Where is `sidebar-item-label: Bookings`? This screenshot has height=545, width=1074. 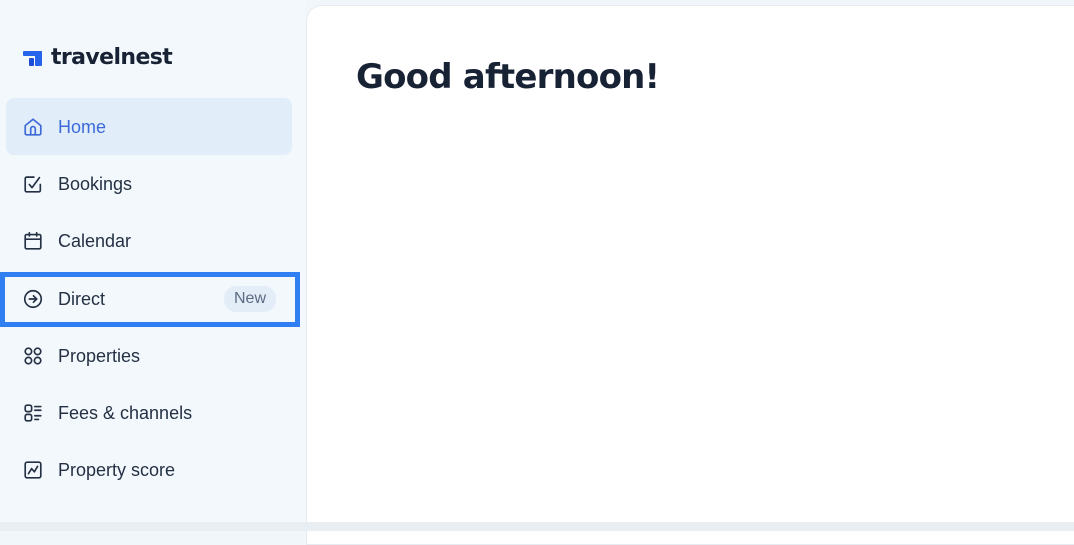 sidebar-item-label: Bookings is located at coordinates (95, 183).